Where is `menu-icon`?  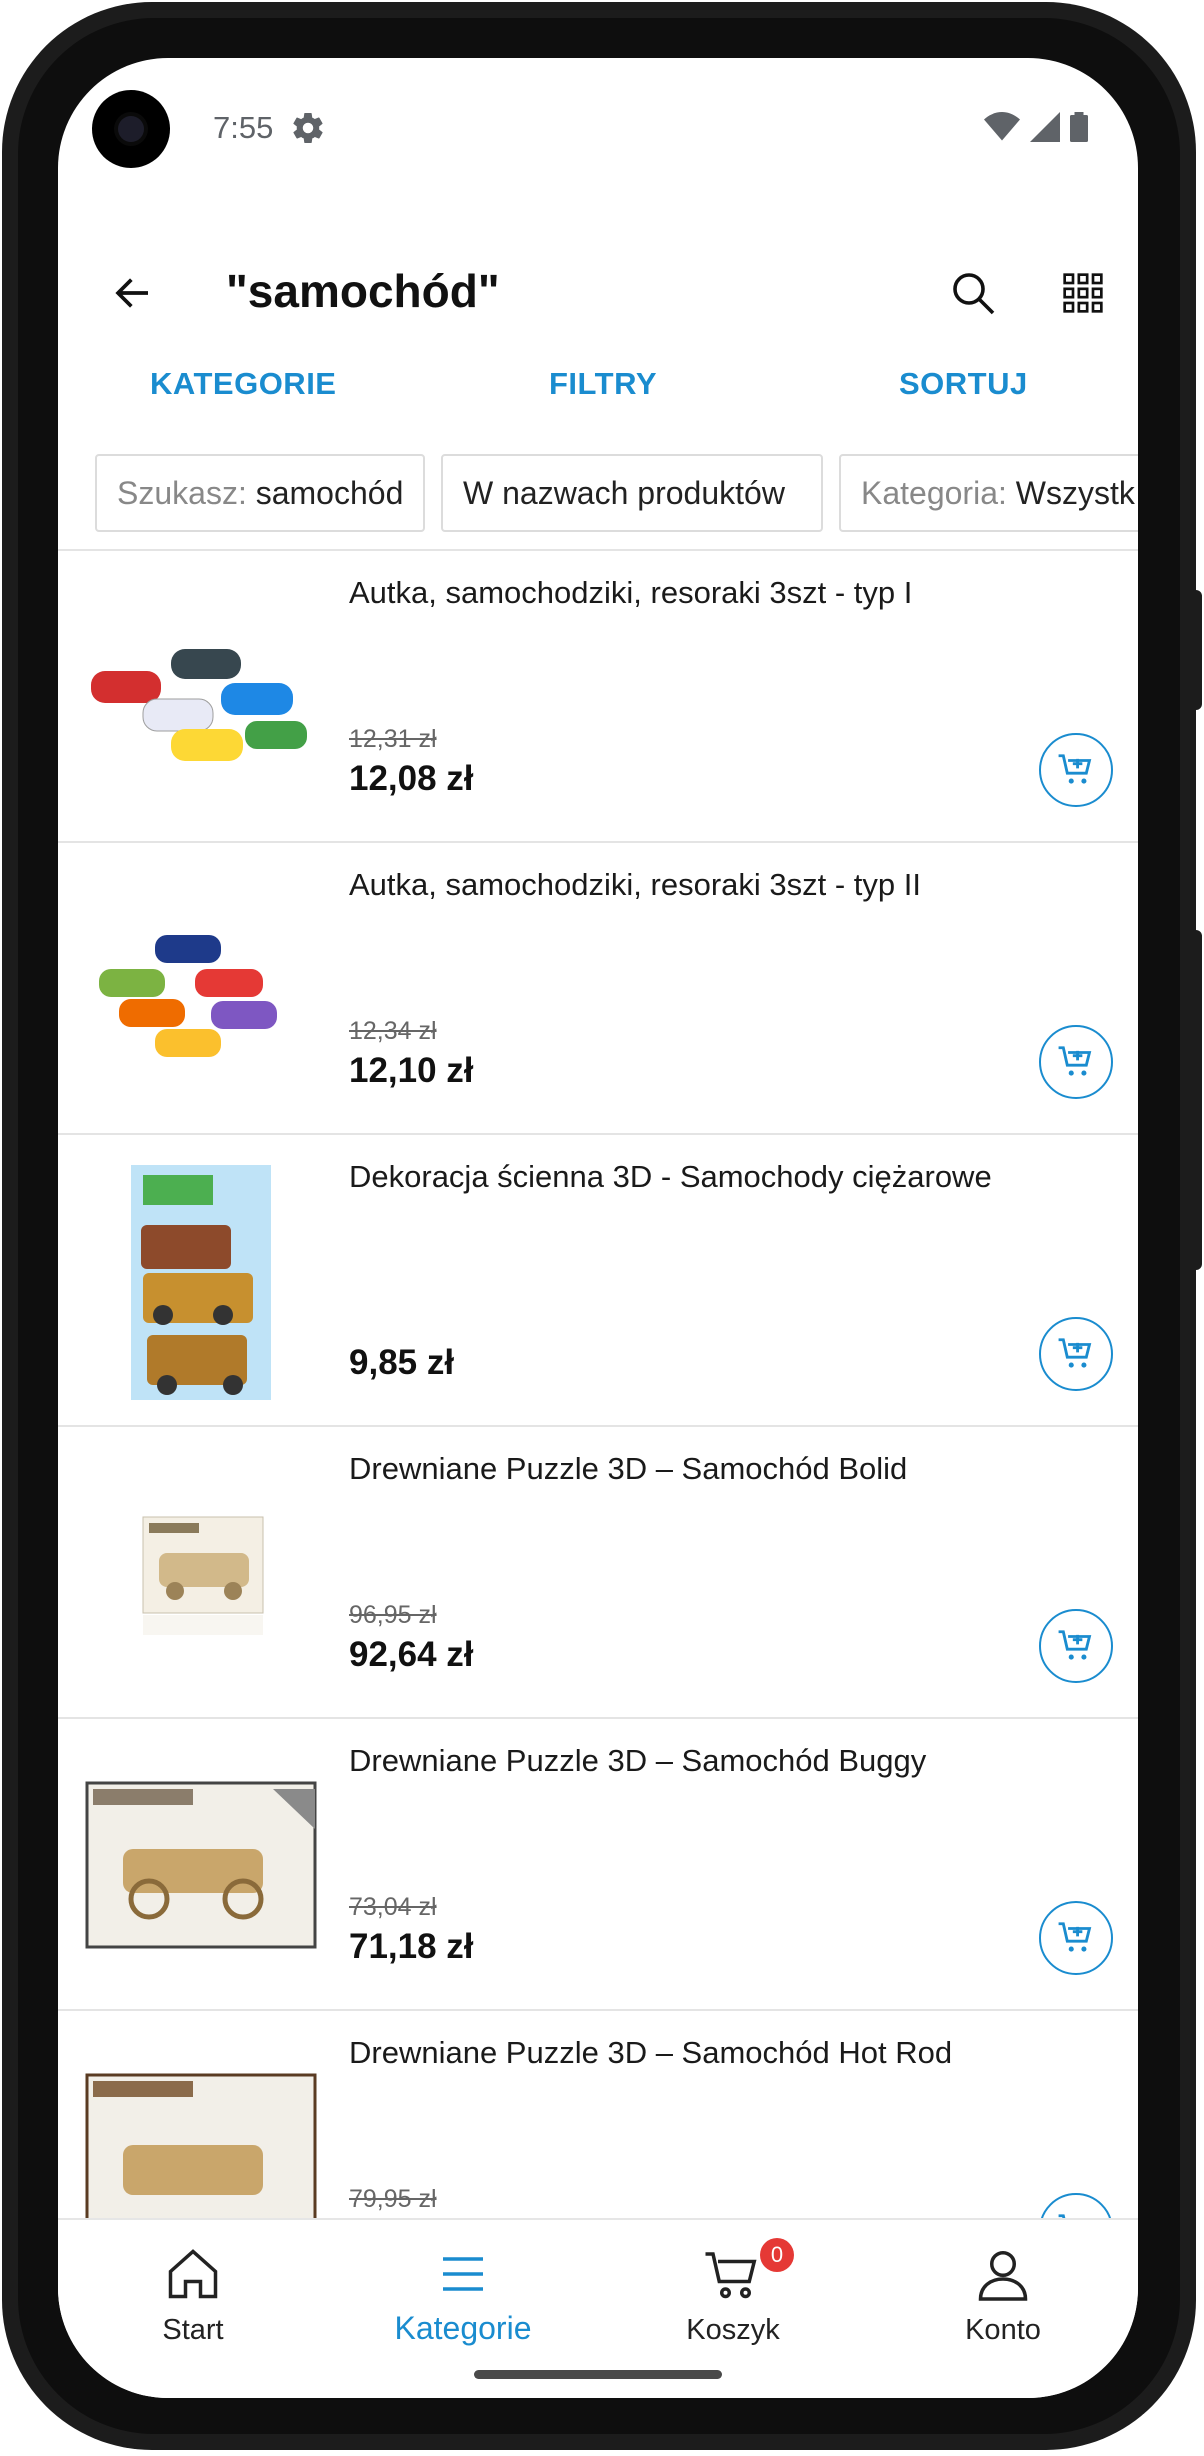
menu-icon is located at coordinates (463, 2274).